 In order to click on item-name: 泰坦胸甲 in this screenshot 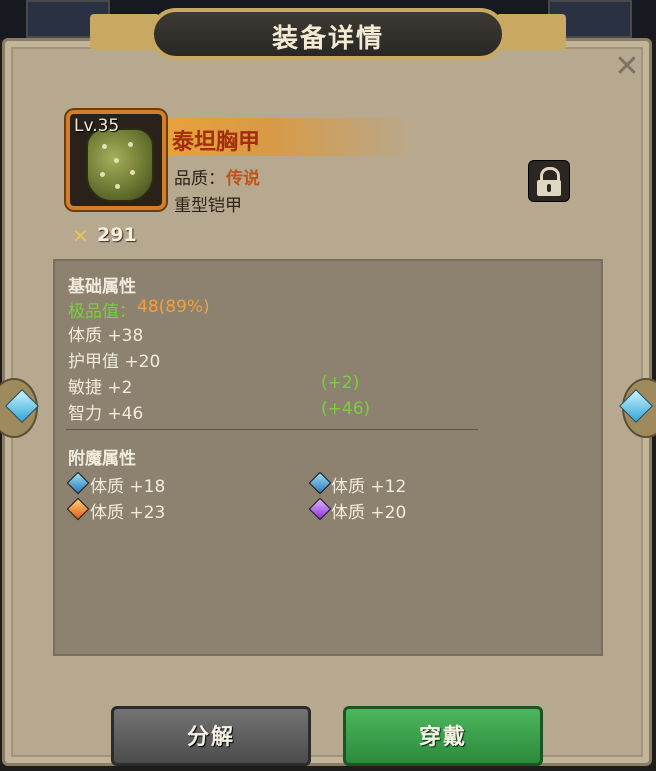, I will do `click(216, 142)`.